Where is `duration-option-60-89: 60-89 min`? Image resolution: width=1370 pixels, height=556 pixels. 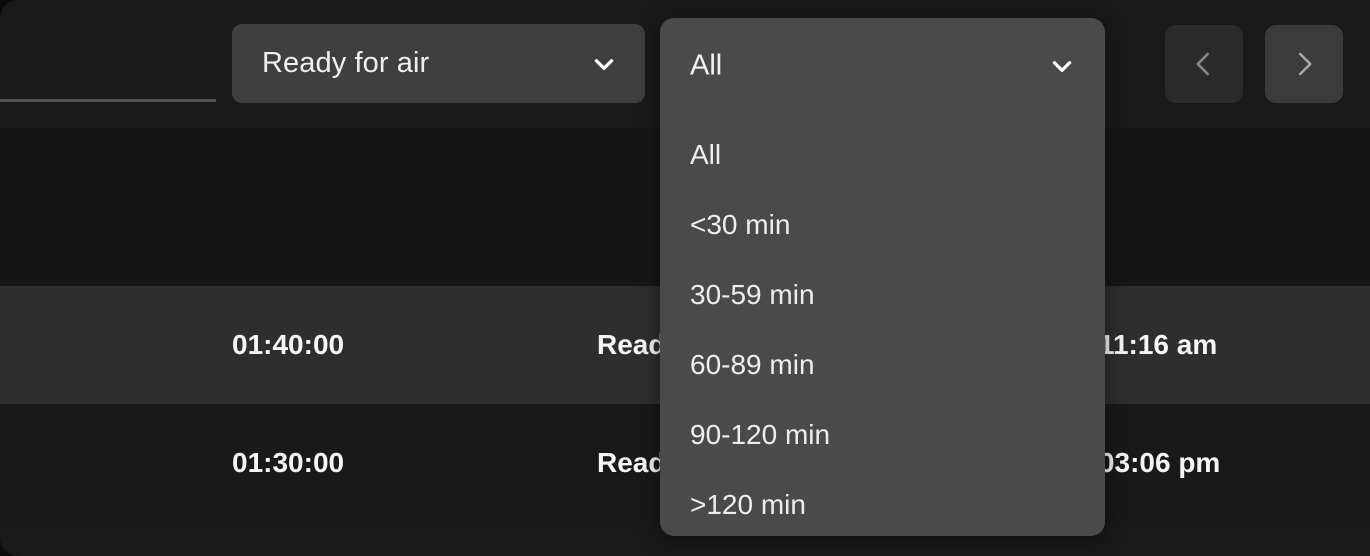
duration-option-60-89: 60-89 min is located at coordinates (882, 365).